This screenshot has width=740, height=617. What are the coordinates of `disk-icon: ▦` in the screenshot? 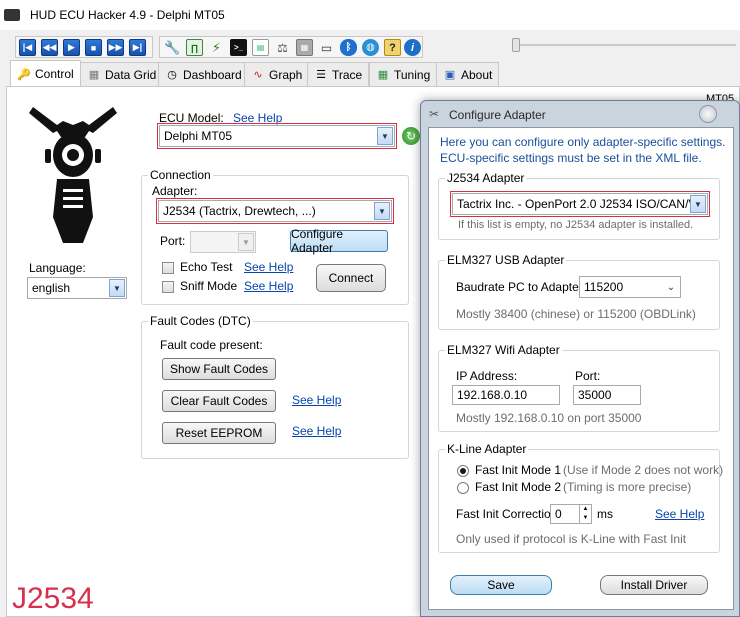 It's located at (304, 47).